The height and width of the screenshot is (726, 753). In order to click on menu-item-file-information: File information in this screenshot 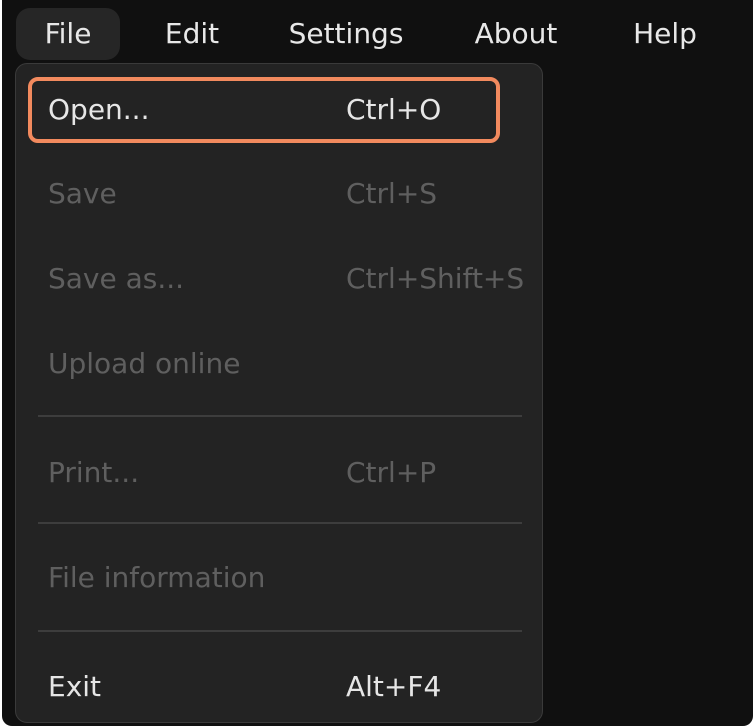, I will do `click(264, 578)`.